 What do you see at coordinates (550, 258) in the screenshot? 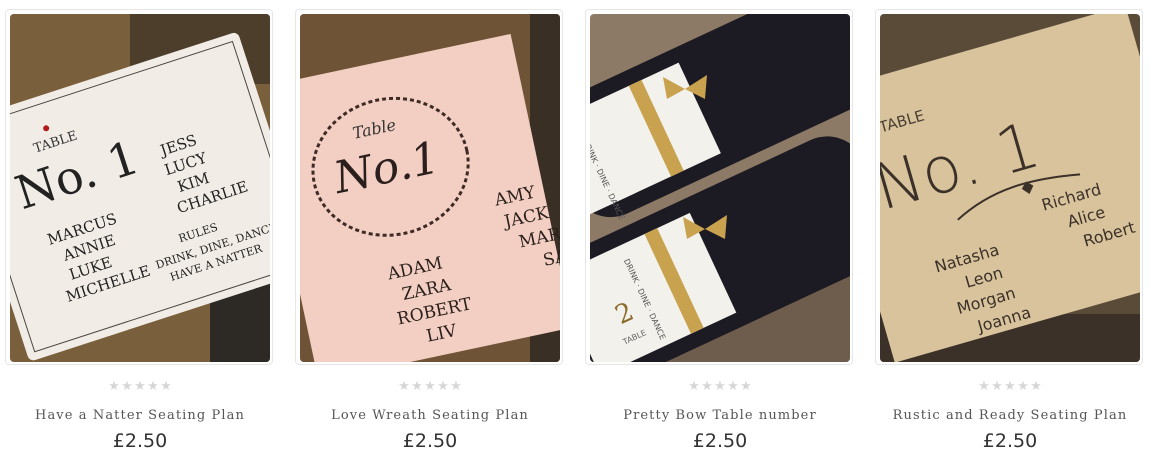
I see `svg-text: SA` at bounding box center [550, 258].